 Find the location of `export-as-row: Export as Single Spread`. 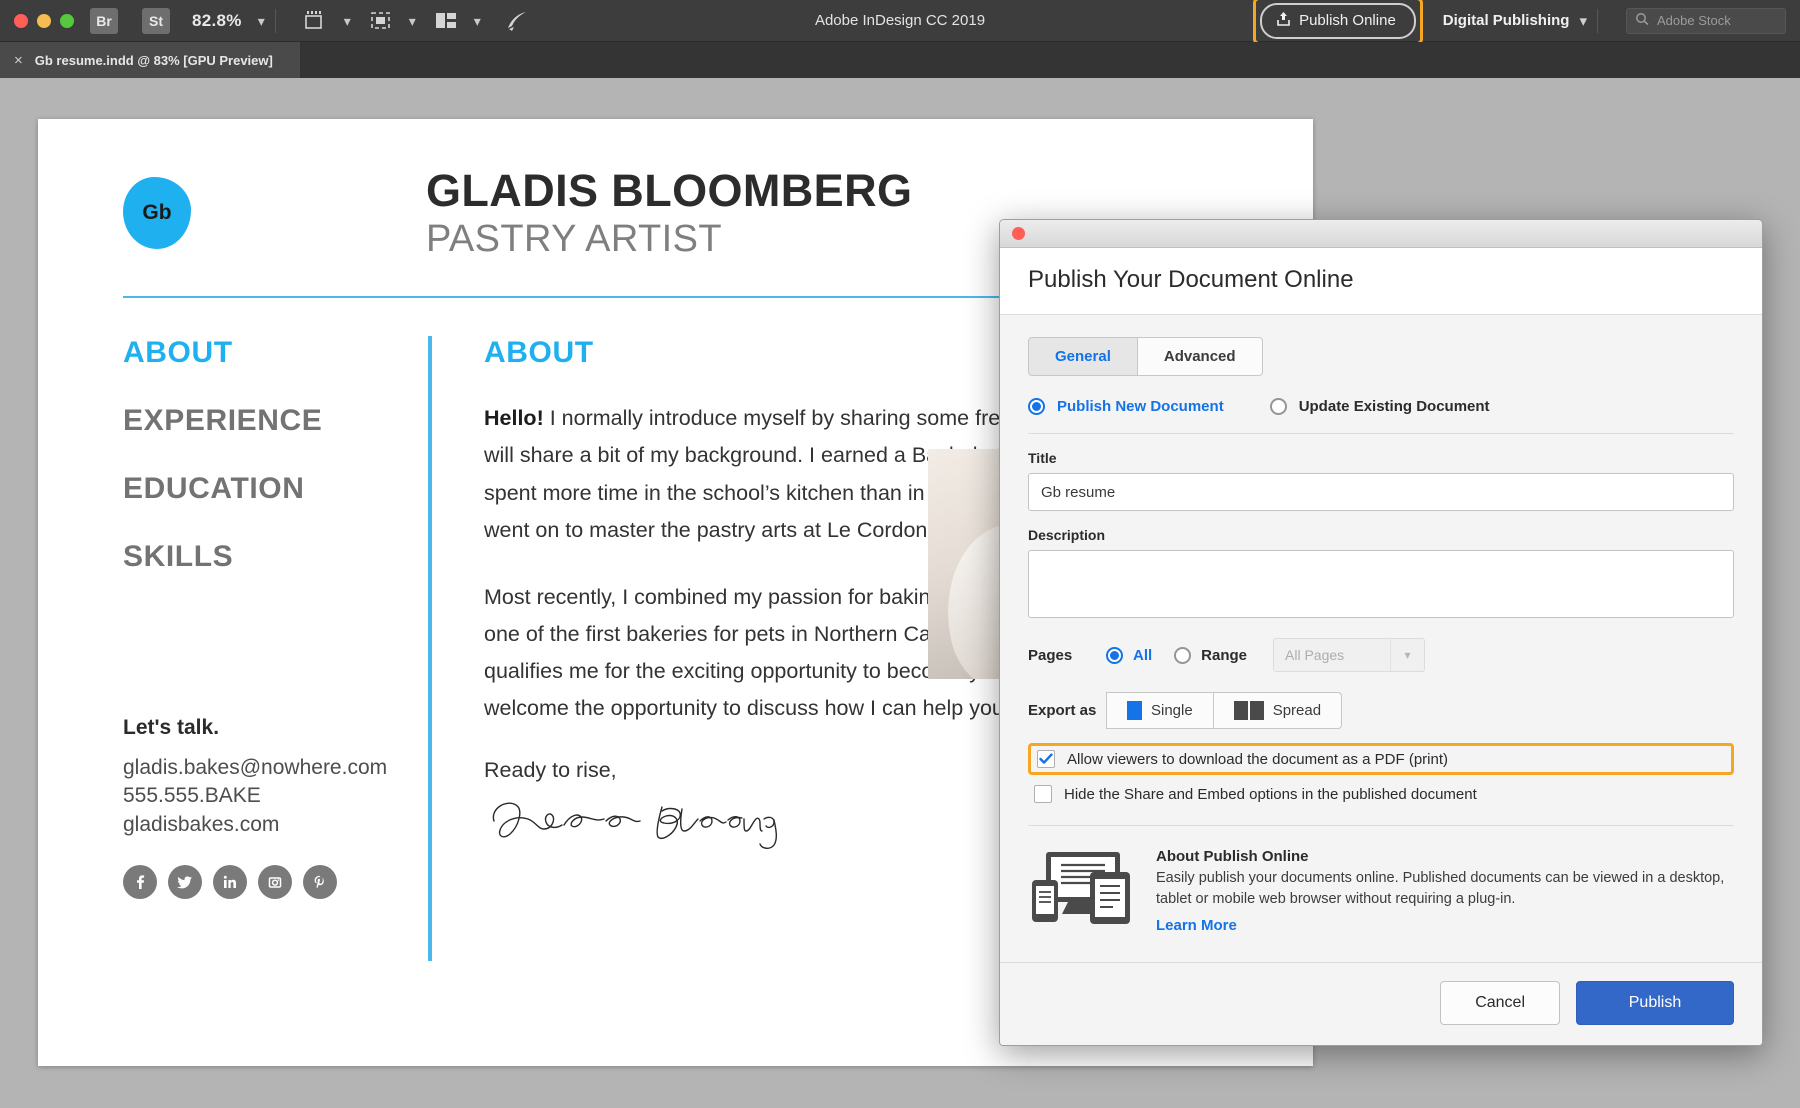

export-as-row: Export as Single Spread is located at coordinates (1381, 710).